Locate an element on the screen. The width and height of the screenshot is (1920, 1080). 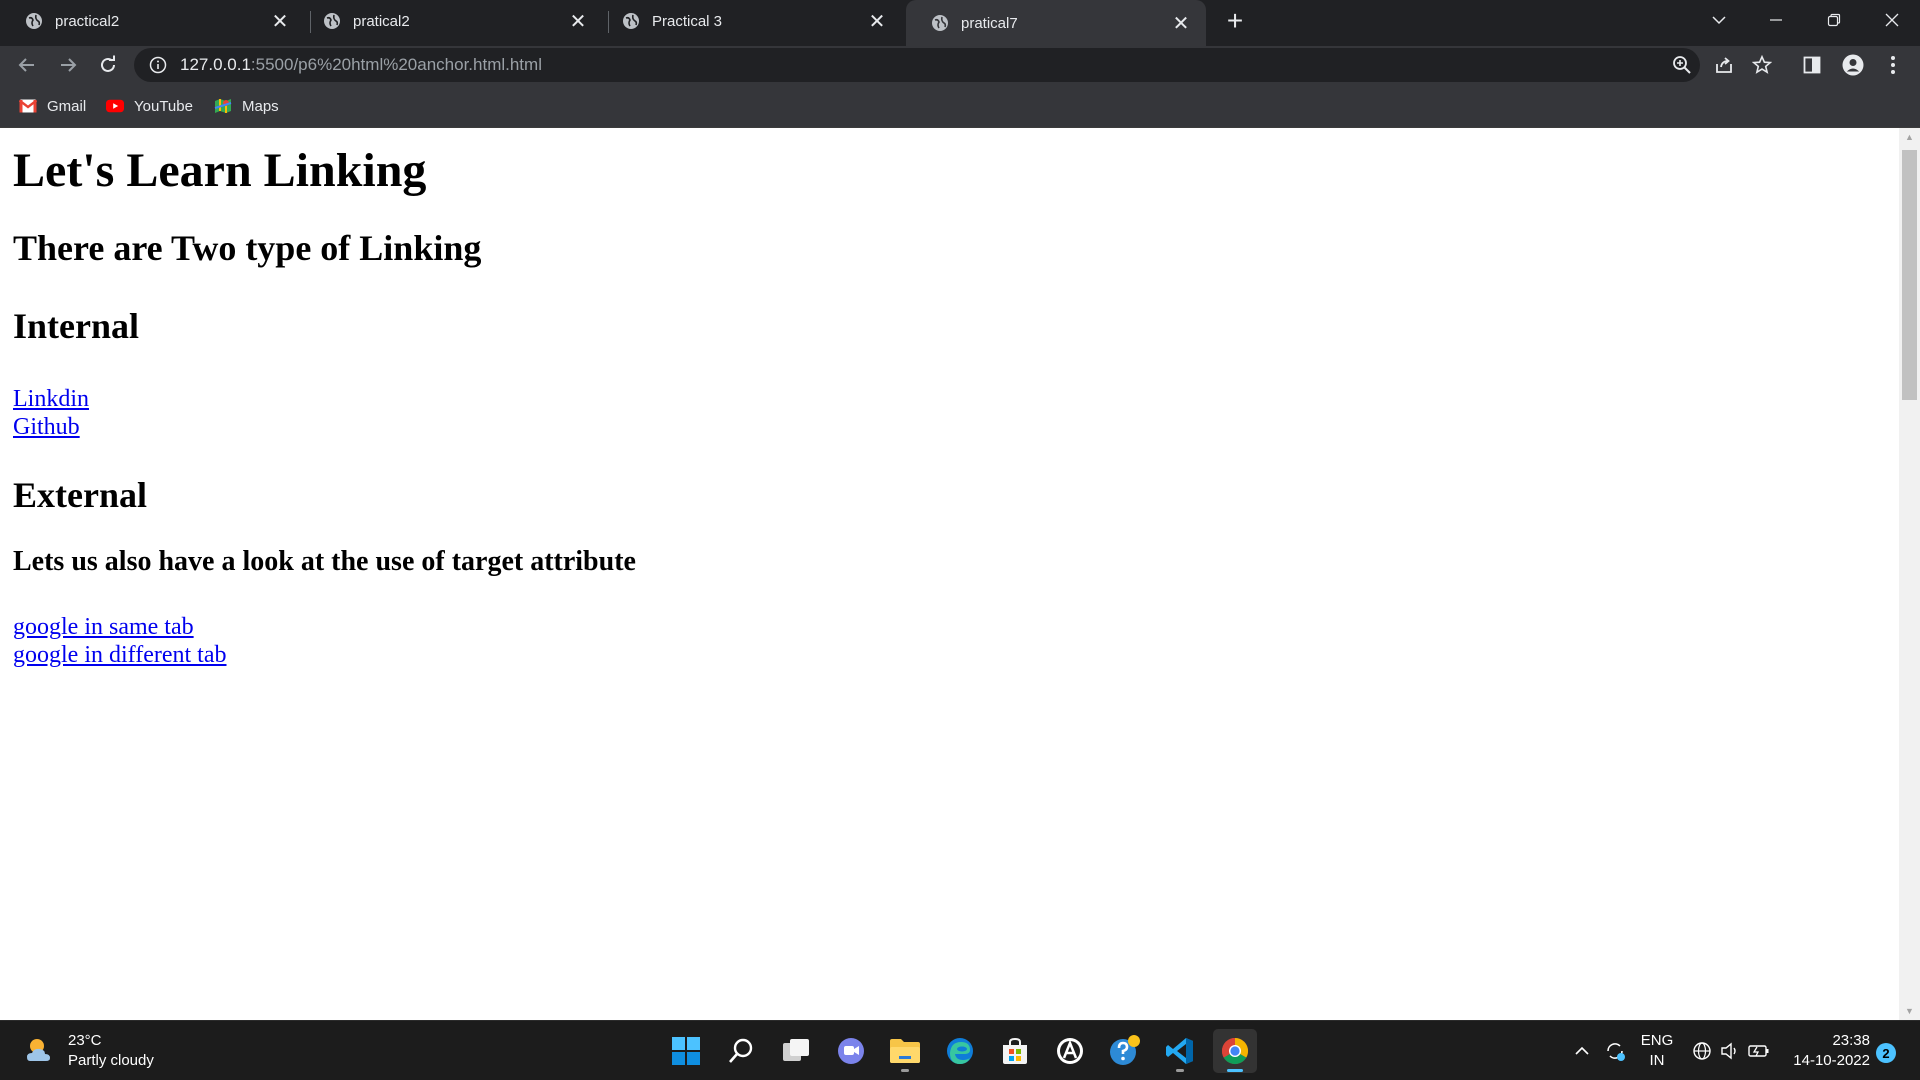
folder-icon is located at coordinates (905, 1051).